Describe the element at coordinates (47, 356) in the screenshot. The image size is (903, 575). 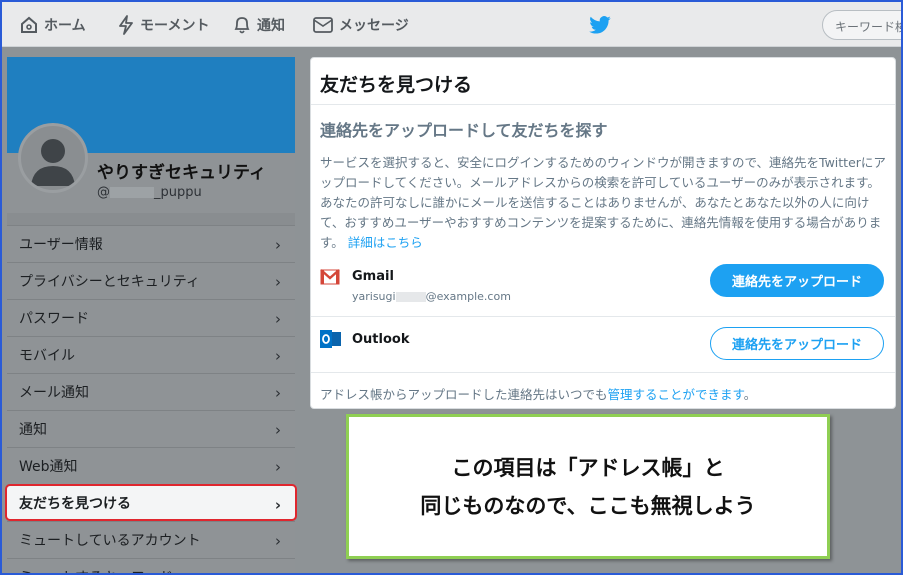
I see `menu-item-label: モバイル` at that location.